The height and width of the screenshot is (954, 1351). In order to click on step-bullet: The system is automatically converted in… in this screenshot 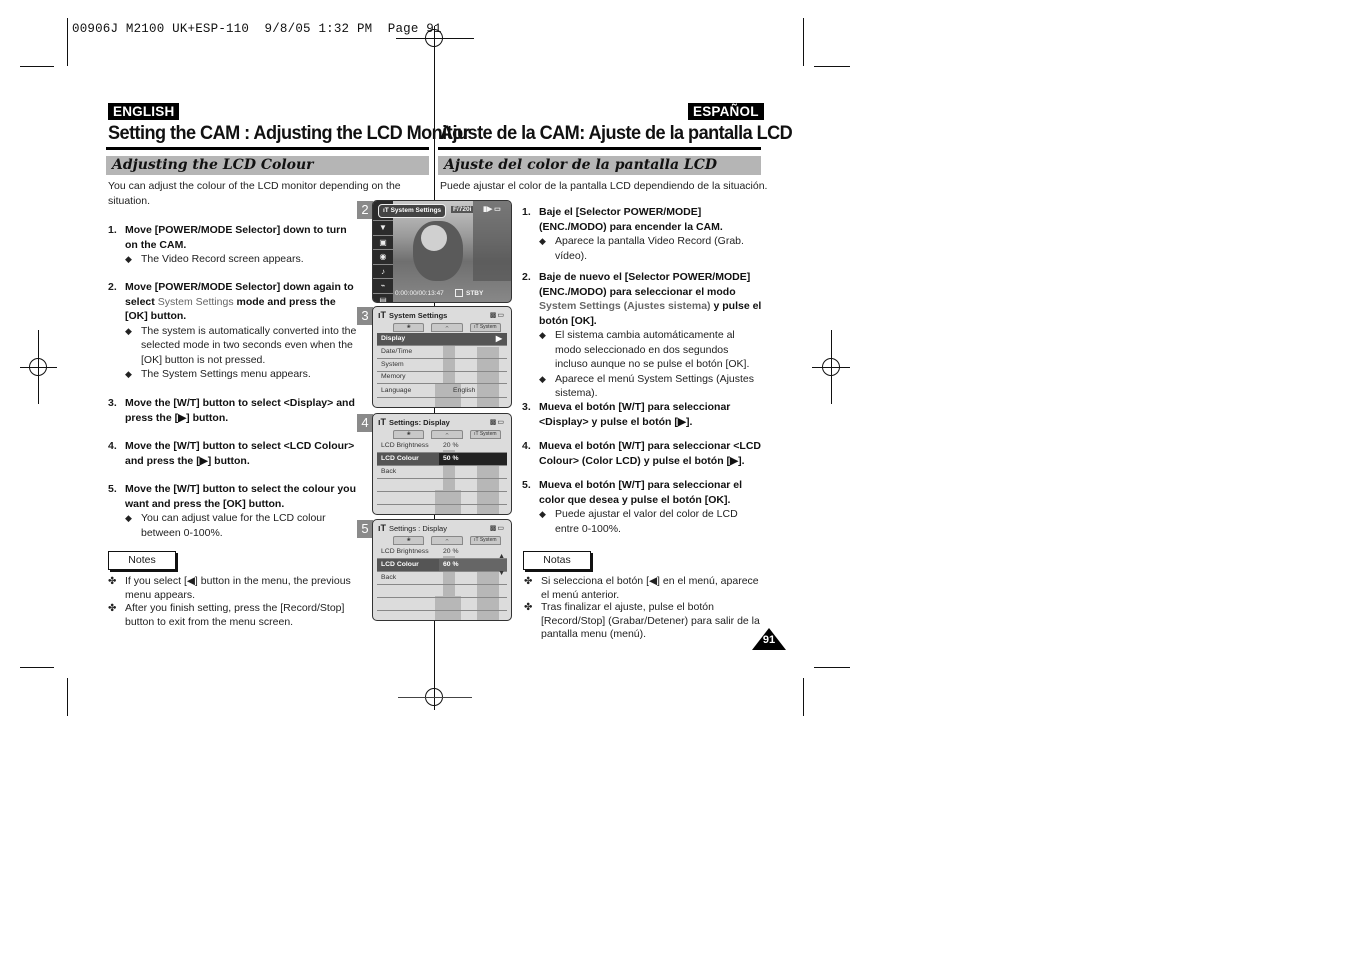, I will do `click(242, 346)`.